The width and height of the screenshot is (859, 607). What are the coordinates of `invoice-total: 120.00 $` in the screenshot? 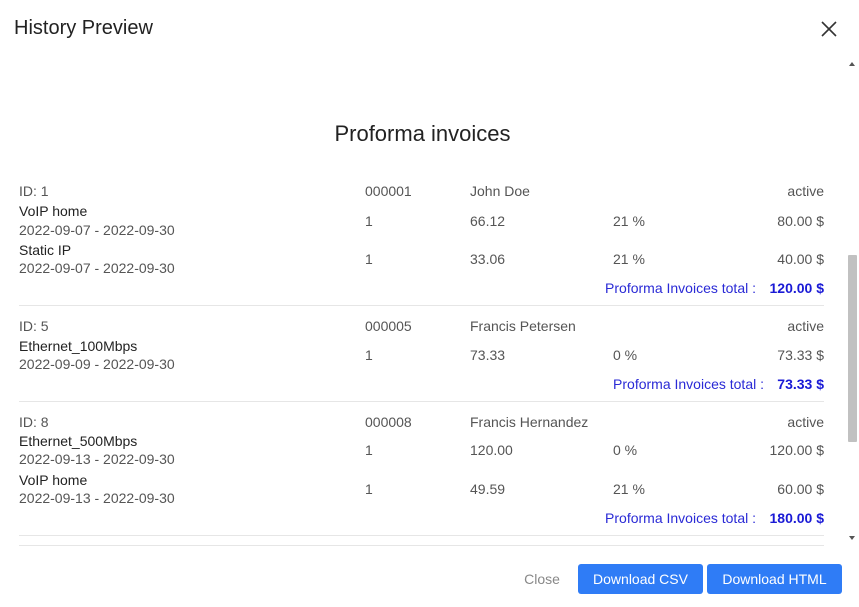 It's located at (797, 288).